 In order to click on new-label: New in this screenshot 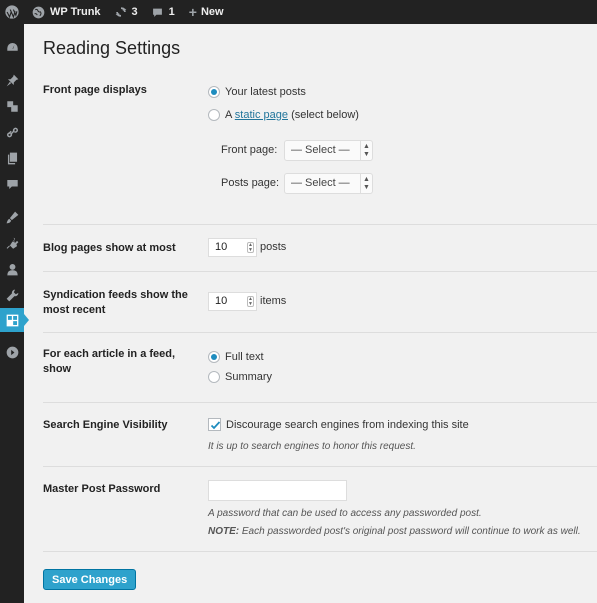, I will do `click(212, 12)`.